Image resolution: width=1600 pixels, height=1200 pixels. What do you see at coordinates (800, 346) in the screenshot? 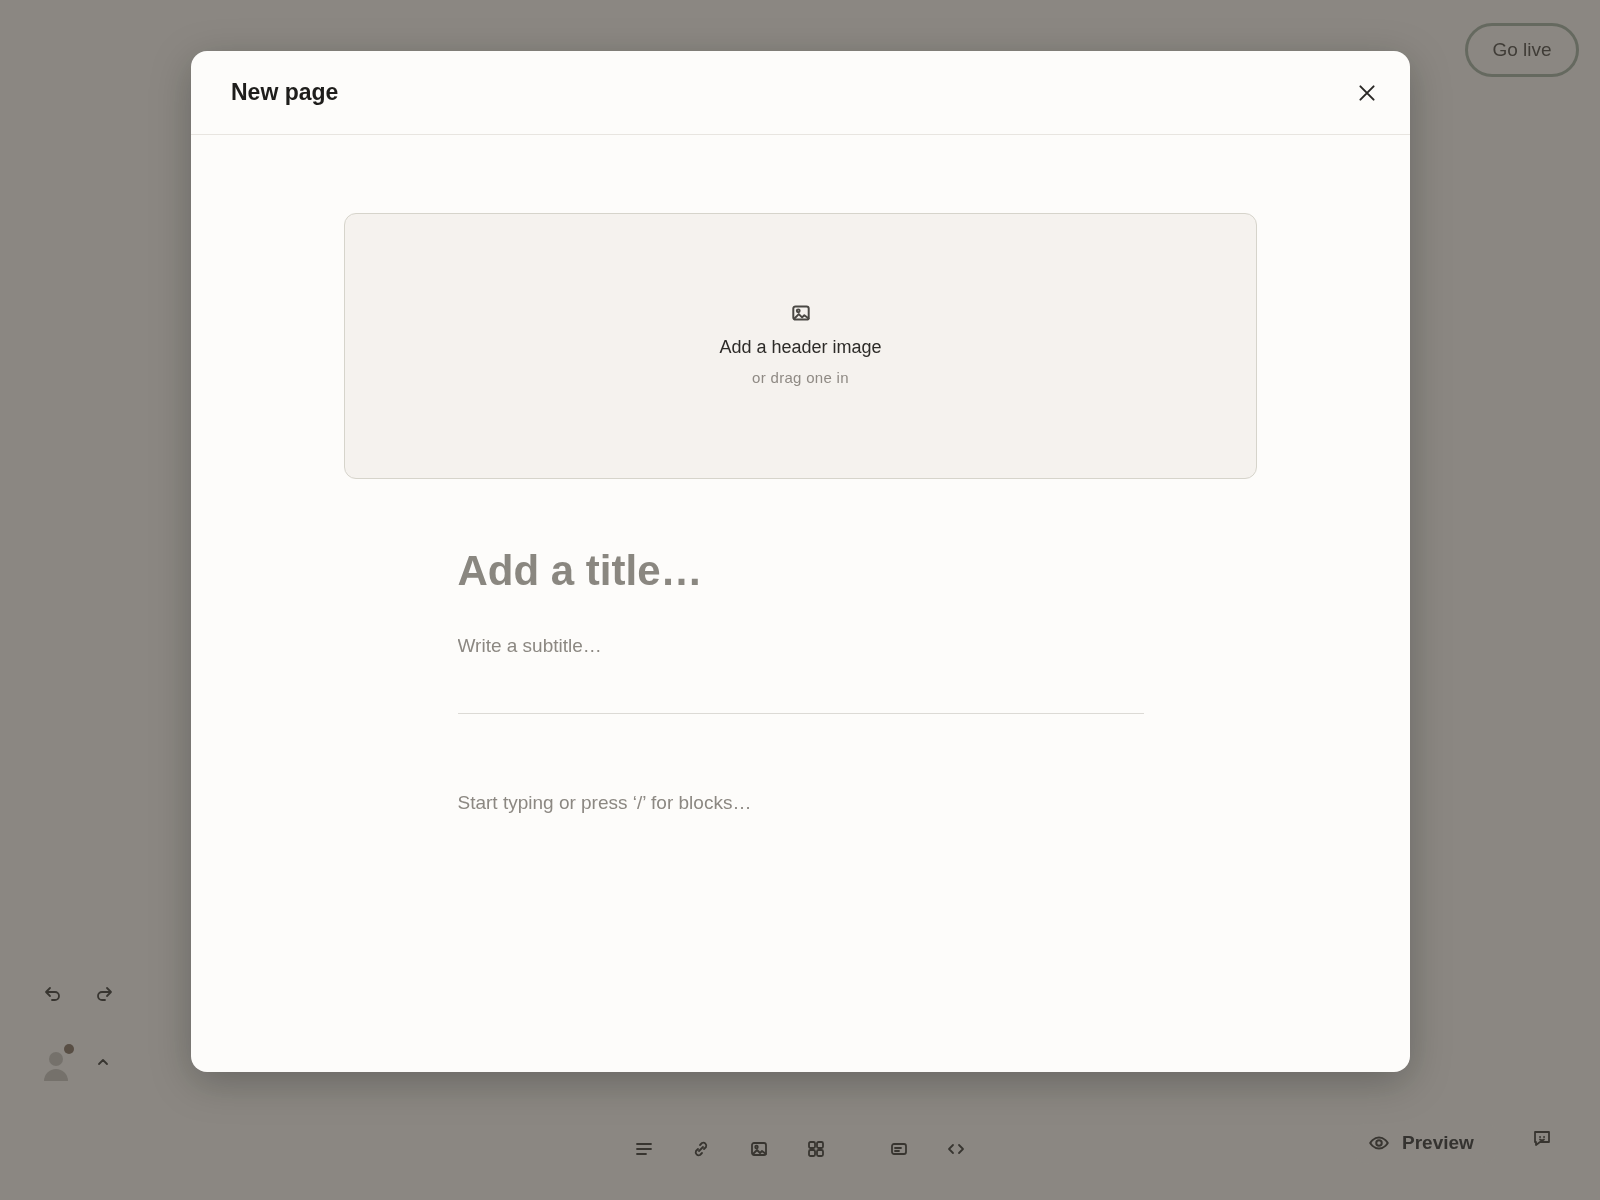
I see `header-image-dropzone: Add a header image or drag one in` at bounding box center [800, 346].